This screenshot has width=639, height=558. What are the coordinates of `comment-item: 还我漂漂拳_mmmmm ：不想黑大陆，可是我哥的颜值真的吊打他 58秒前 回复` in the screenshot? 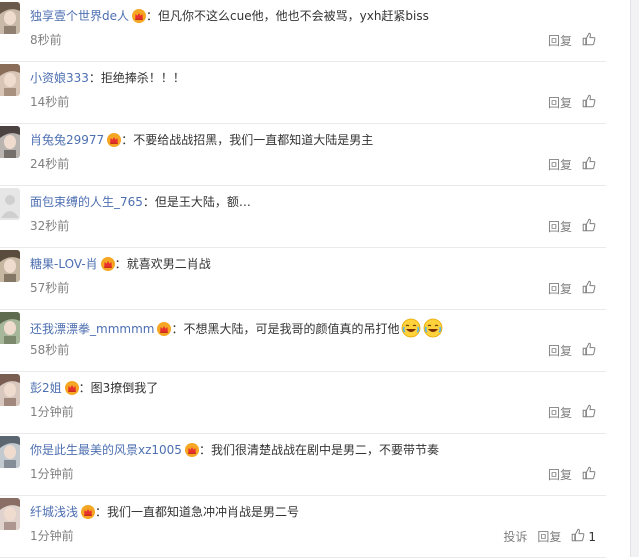 It's located at (303, 341).